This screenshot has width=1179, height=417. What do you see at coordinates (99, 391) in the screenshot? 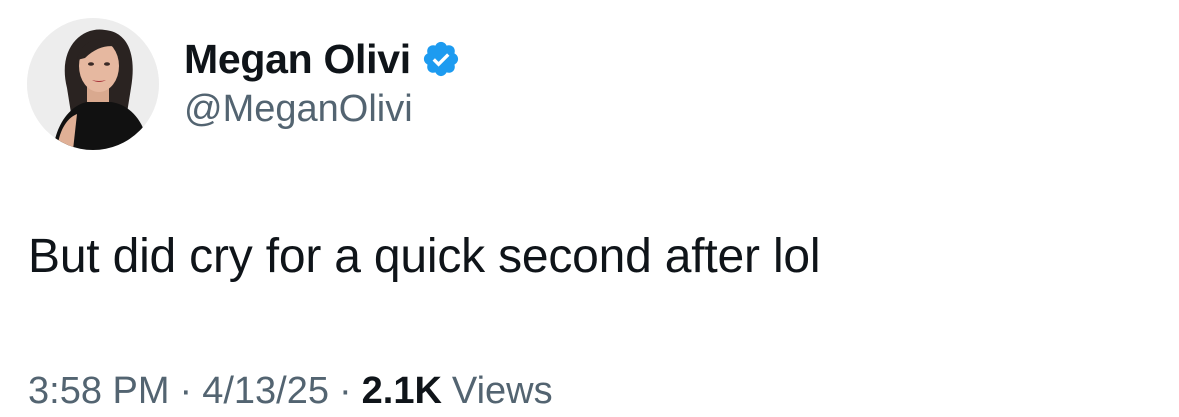
I see `tweet-time: 3:58 PM` at bounding box center [99, 391].